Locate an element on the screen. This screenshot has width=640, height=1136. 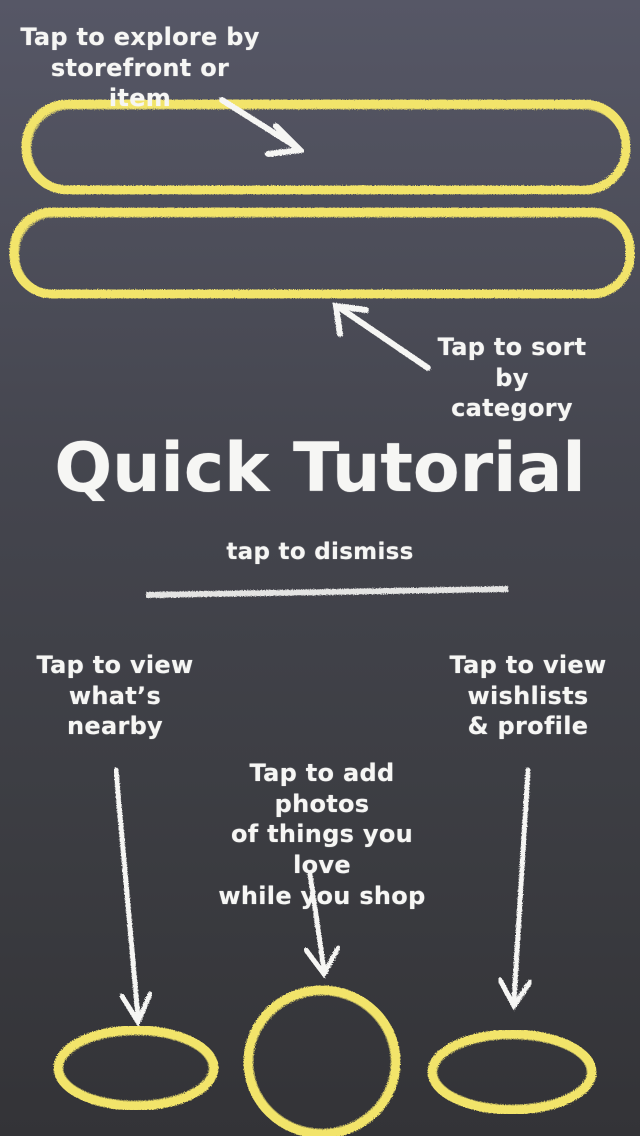
nearby-hint-text: Tap to view what’s nearby is located at coordinates (115, 696).